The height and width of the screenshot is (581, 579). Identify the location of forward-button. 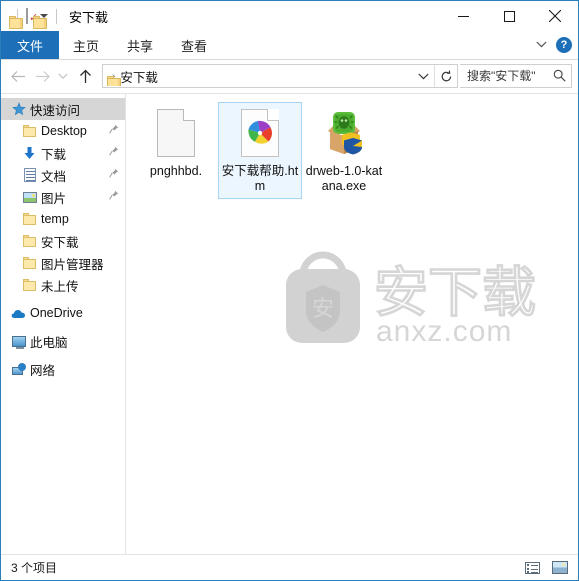
(42, 76).